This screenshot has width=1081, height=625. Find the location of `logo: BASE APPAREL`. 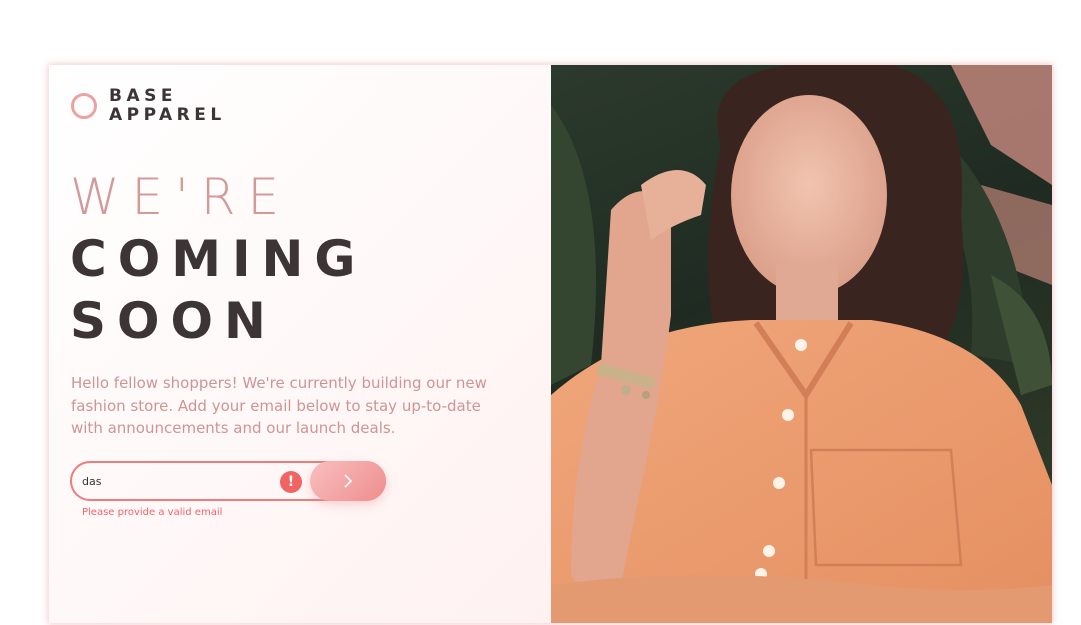

logo: BASE APPAREL is located at coordinates (148, 106).